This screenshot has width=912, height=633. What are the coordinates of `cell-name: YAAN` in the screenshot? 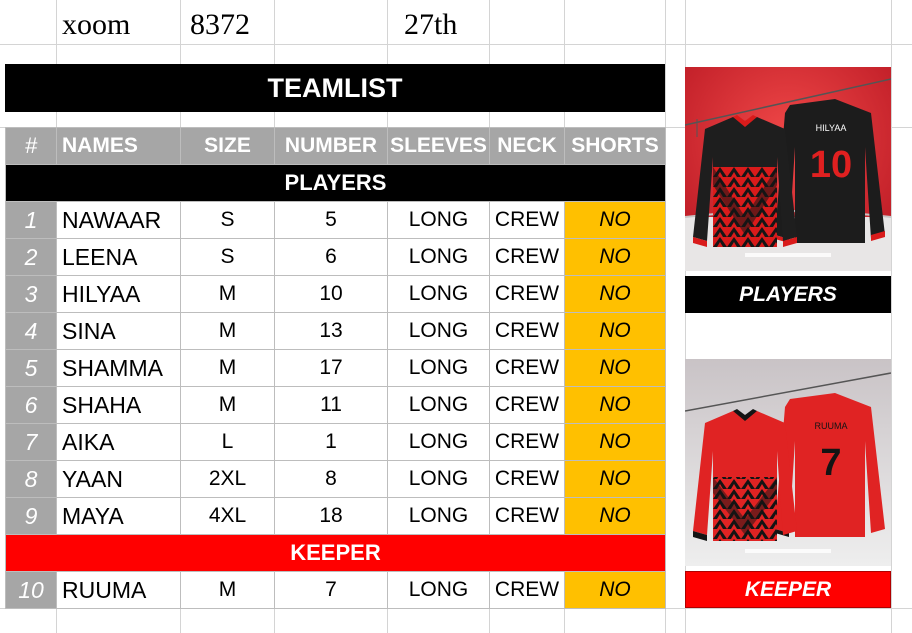 It's located at (118, 479).